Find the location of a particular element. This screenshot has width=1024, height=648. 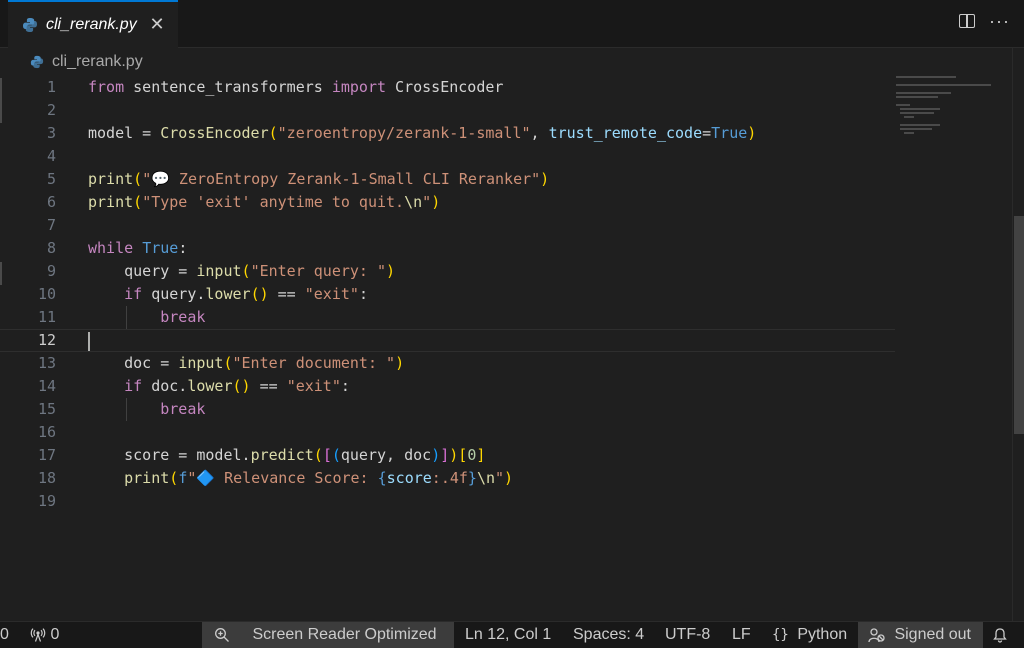

text-cursor is located at coordinates (89, 341).